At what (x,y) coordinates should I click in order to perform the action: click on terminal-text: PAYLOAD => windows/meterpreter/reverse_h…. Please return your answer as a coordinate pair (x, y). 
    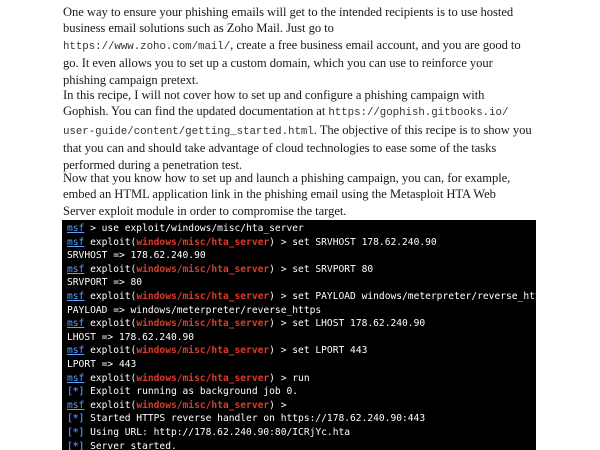
    Looking at the image, I should click on (194, 310).